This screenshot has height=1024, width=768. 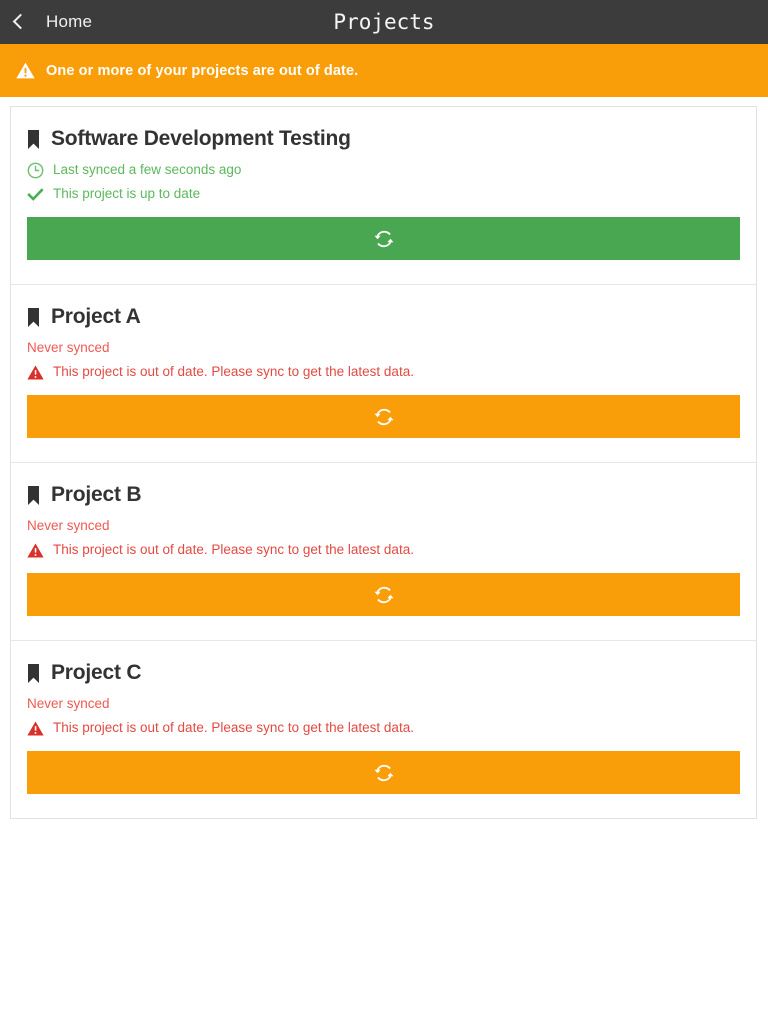 What do you see at coordinates (96, 316) in the screenshot?
I see `project-name: Project A` at bounding box center [96, 316].